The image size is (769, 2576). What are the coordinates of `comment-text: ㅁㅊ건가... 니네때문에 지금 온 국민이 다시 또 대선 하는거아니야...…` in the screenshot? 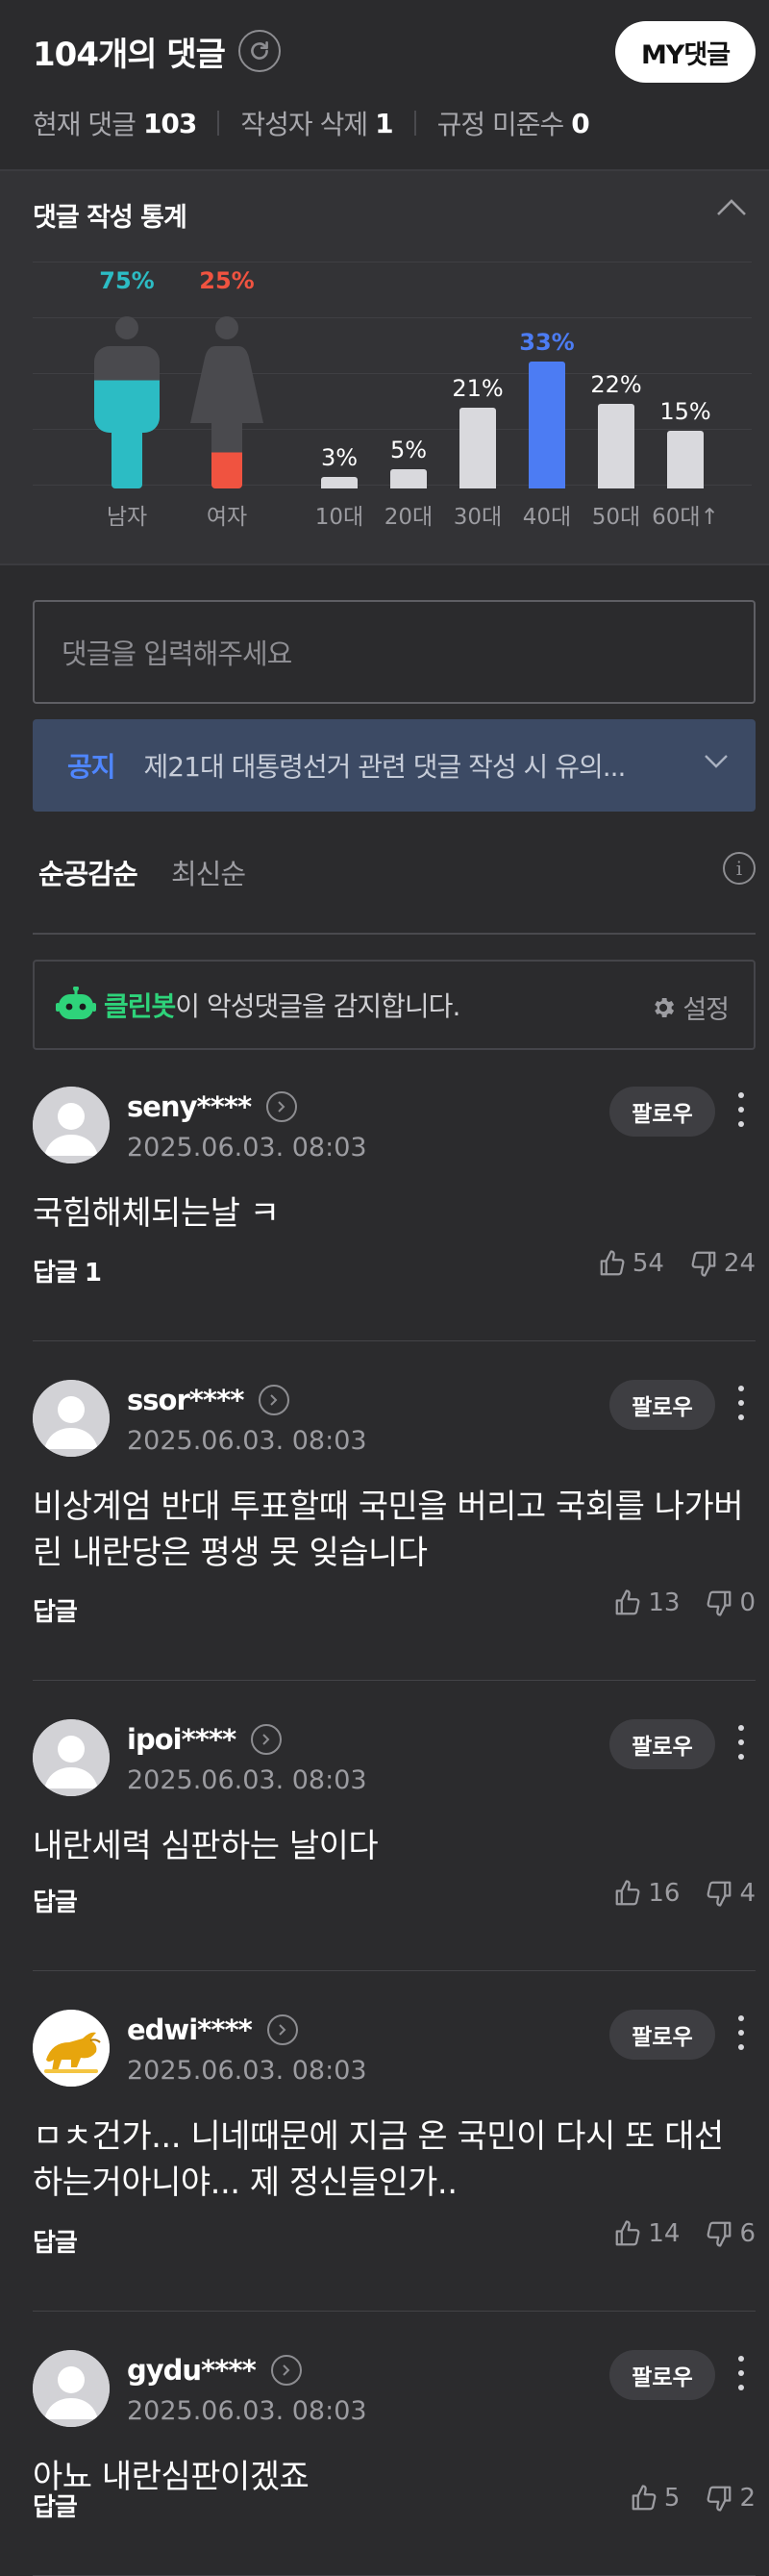 It's located at (379, 2159).